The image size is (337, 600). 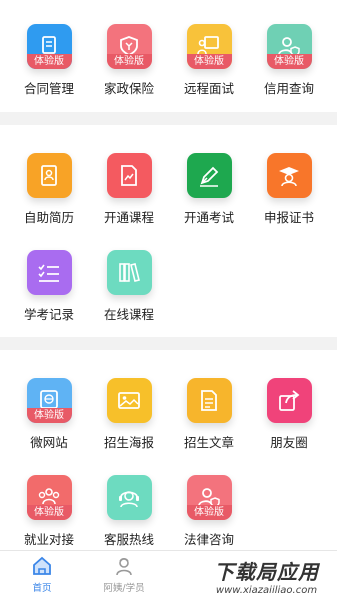 I want to click on grid-item-resume: 自助简历, so click(x=49, y=203).